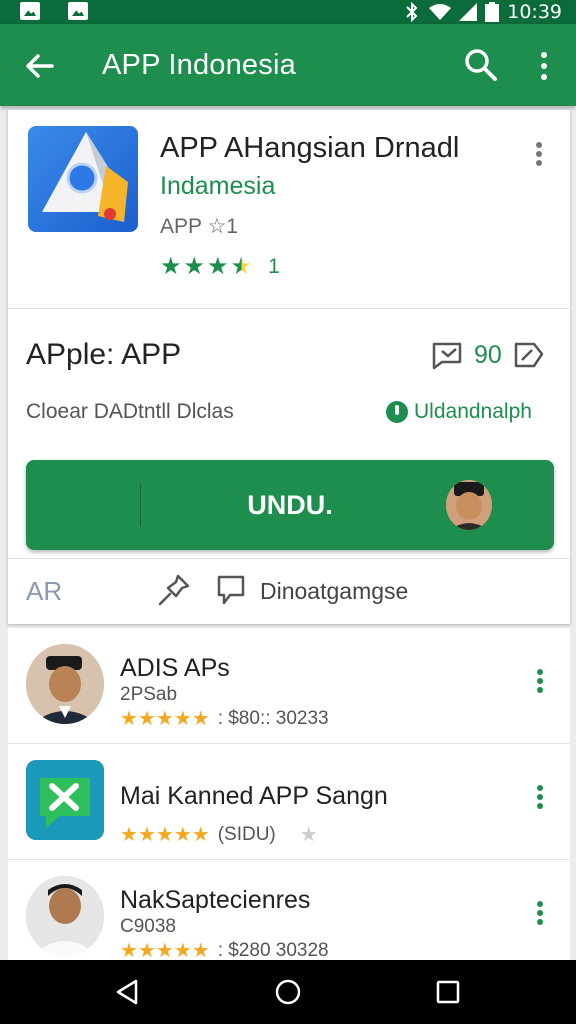  Describe the element at coordinates (40, 66) in the screenshot. I see `back-arrow-icon` at that location.